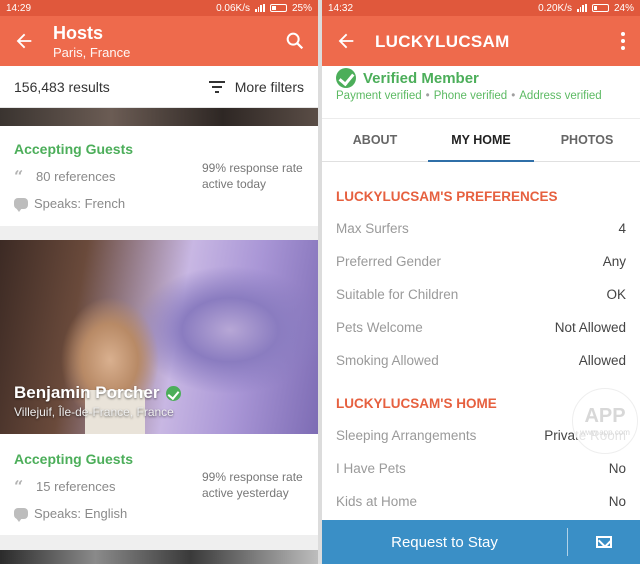  What do you see at coordinates (623, 42) in the screenshot?
I see `more-options-icon` at bounding box center [623, 42].